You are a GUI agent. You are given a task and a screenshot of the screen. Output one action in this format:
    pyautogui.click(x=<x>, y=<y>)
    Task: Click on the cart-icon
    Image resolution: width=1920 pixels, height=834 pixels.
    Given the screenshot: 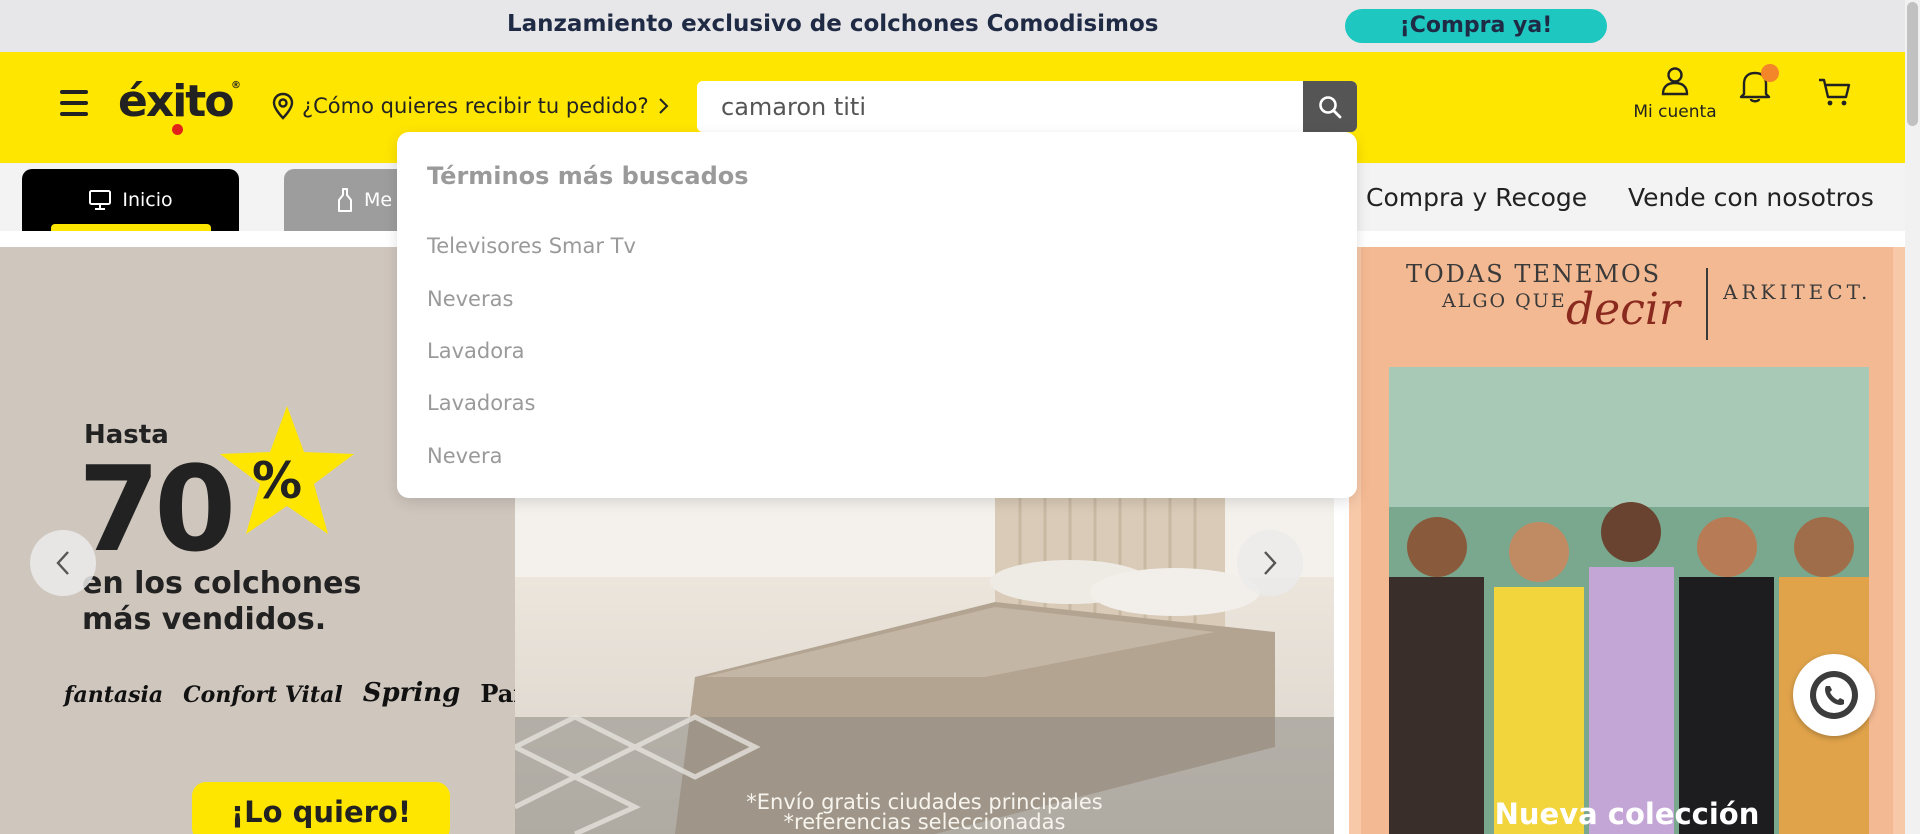 What is the action you would take?
    pyautogui.click(x=1835, y=92)
    